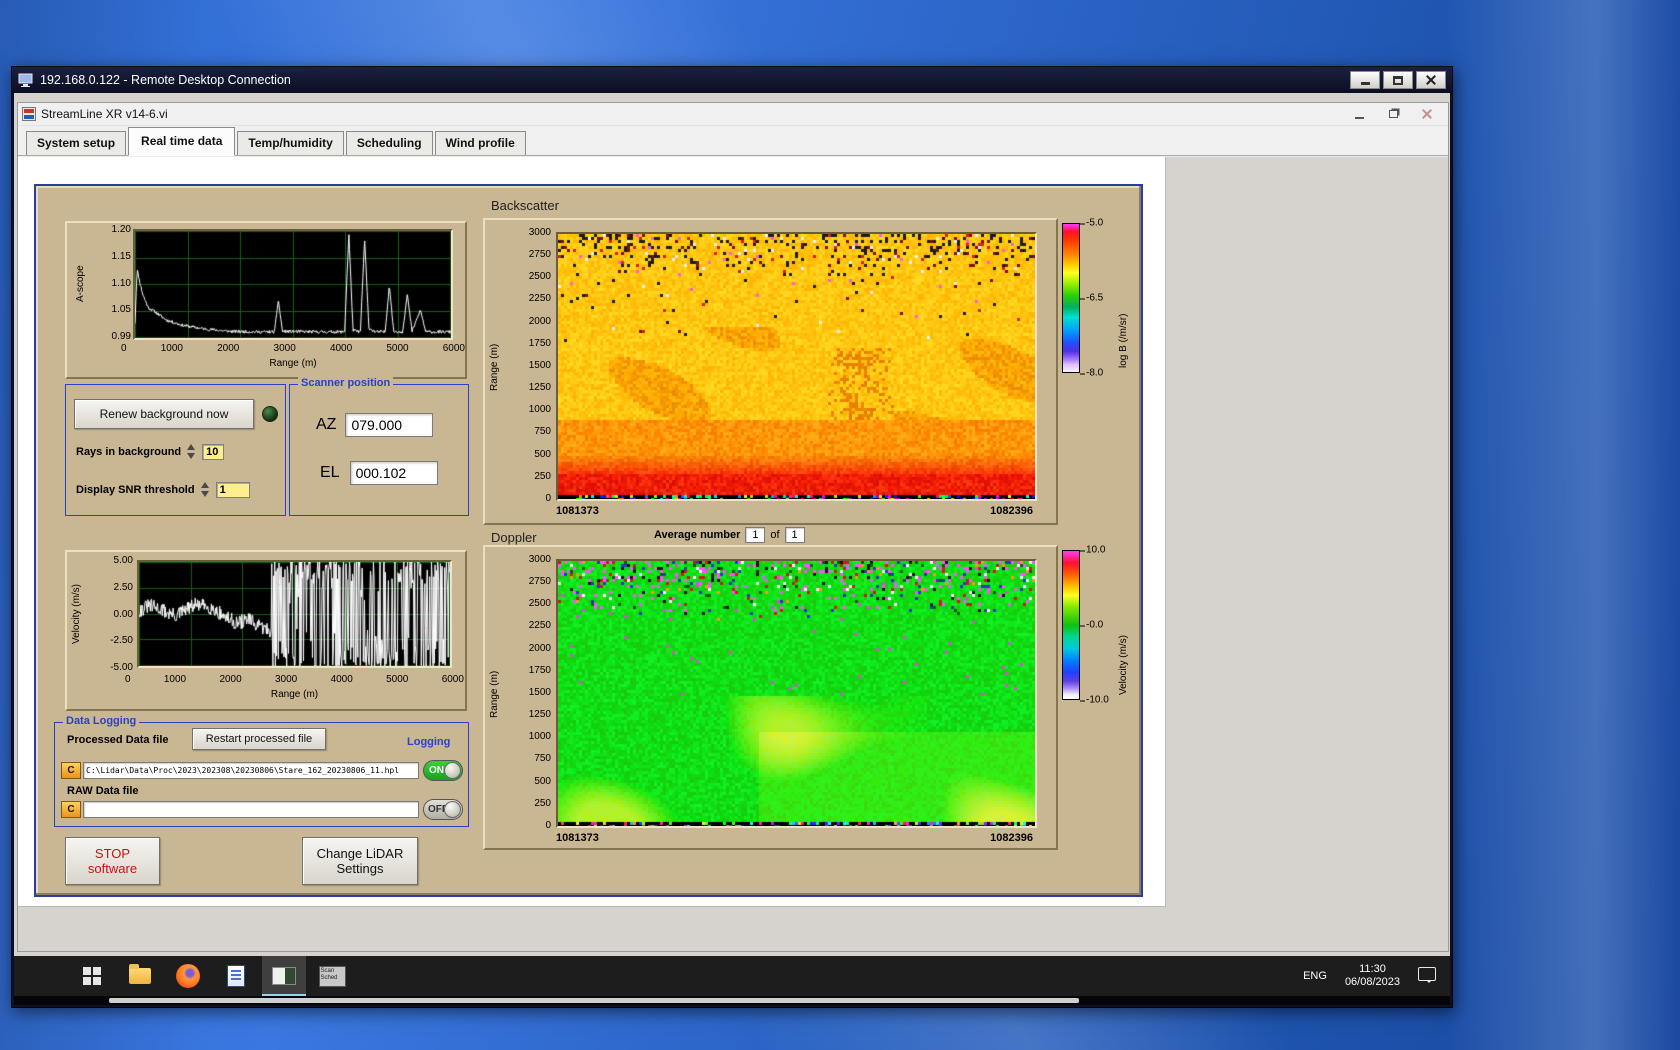  What do you see at coordinates (594, 1000) in the screenshot?
I see `rdp-horizontal-scrollbar` at bounding box center [594, 1000].